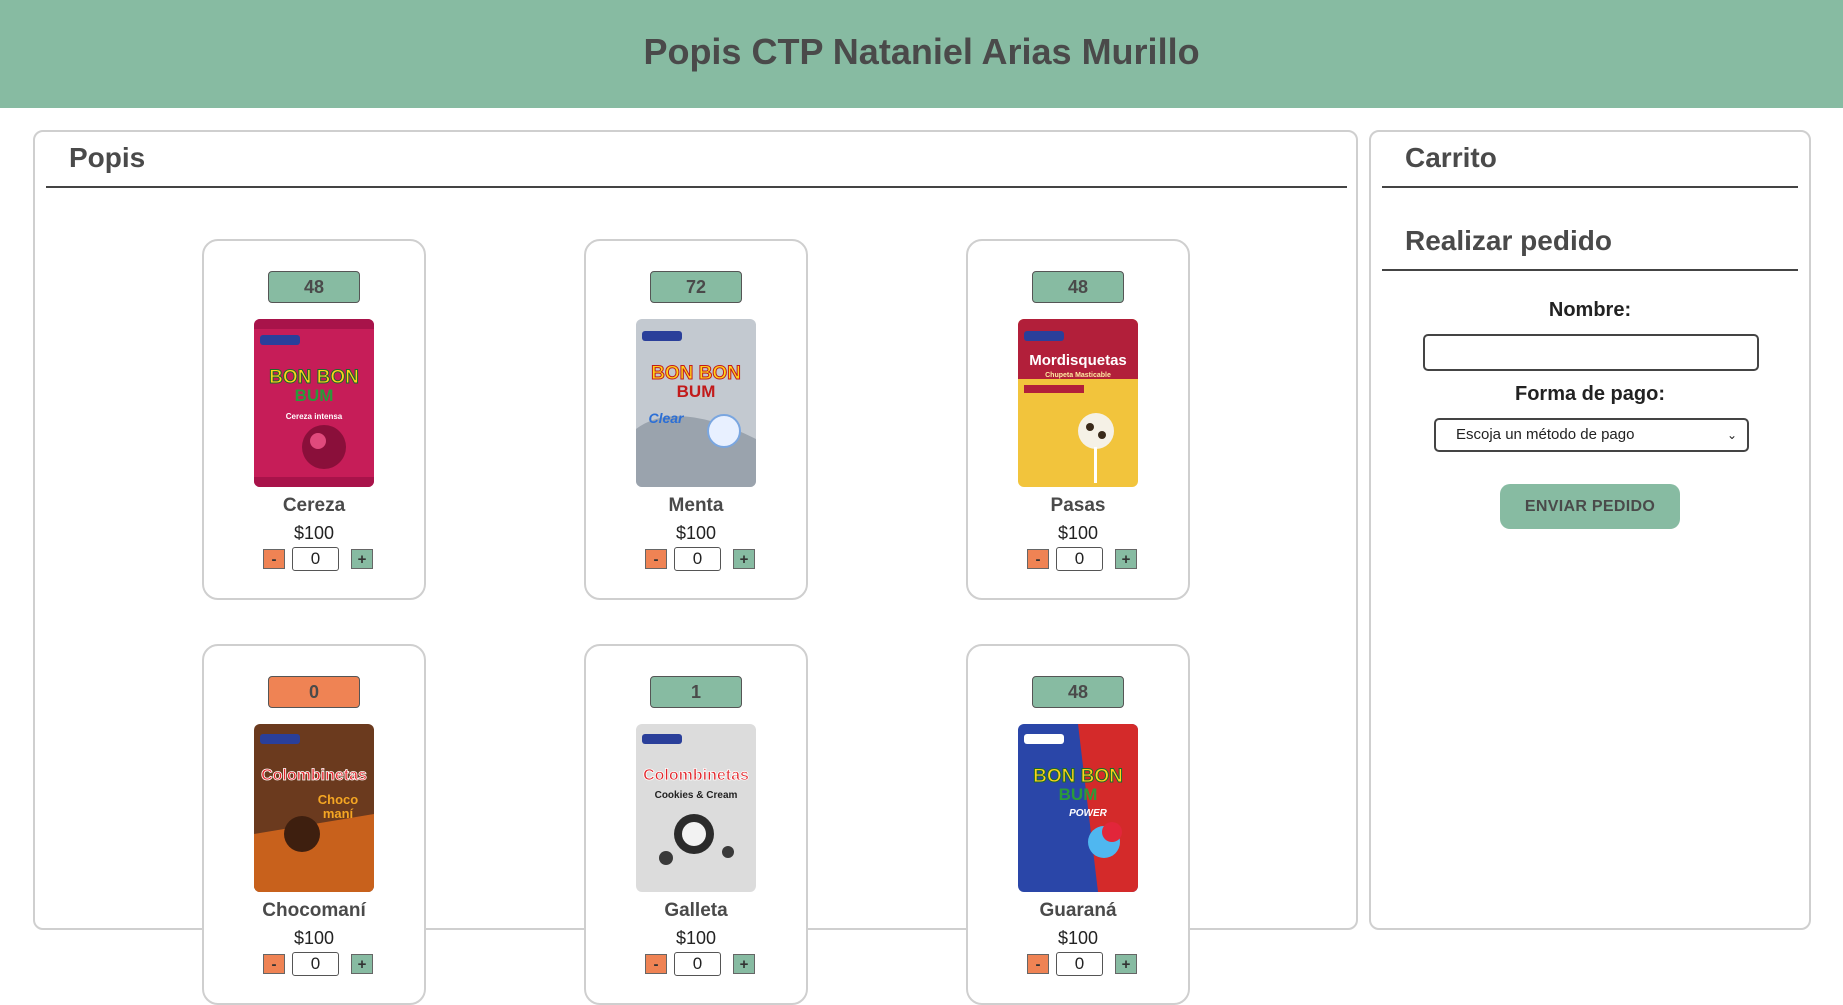 This screenshot has height=1005, width=1843. Describe the element at coordinates (1078, 360) in the screenshot. I see `svg-text: Mordisquetas` at that location.